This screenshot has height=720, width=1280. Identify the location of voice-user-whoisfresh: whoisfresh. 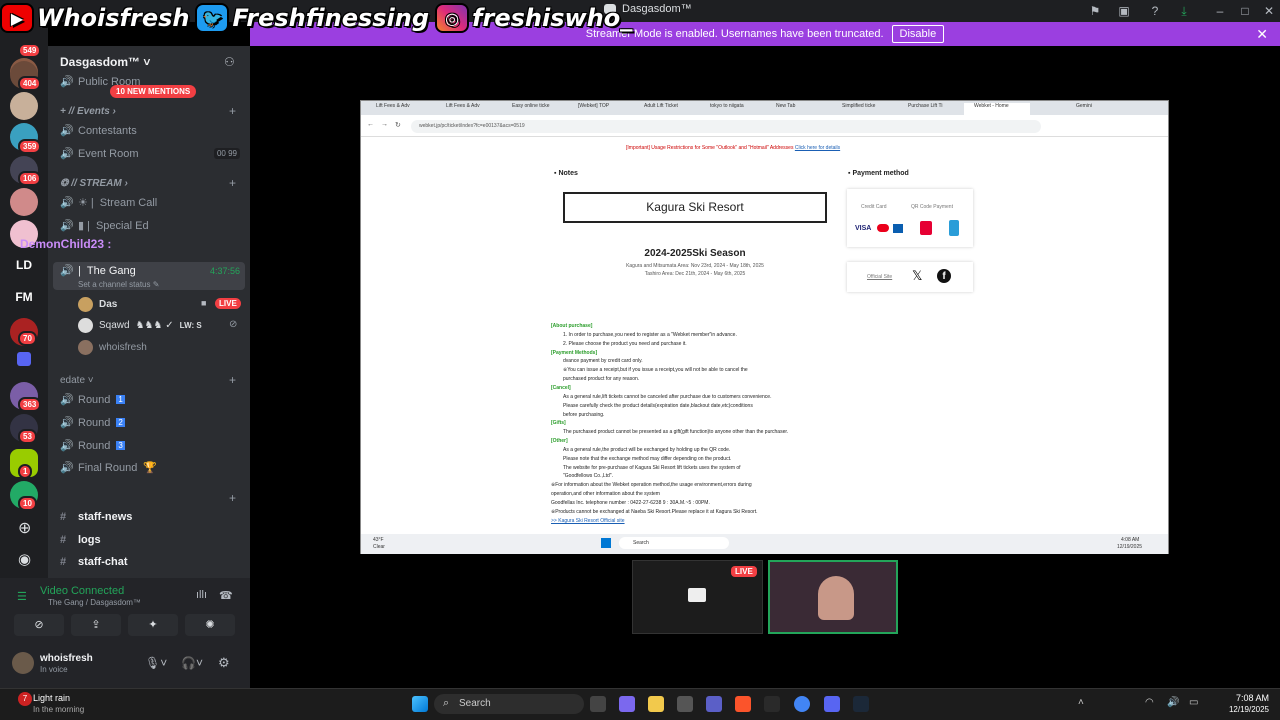
(112, 347).